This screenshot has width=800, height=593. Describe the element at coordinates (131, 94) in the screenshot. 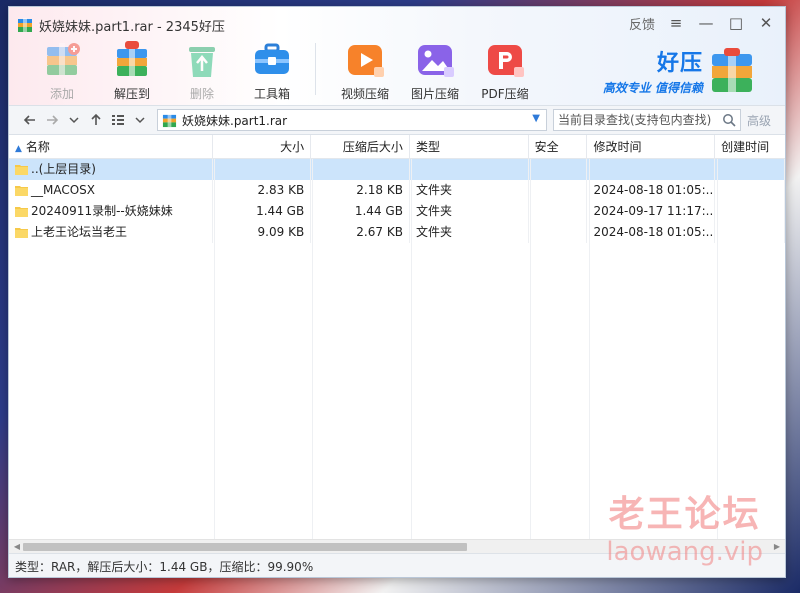

I see `extract-label: 解压到` at that location.